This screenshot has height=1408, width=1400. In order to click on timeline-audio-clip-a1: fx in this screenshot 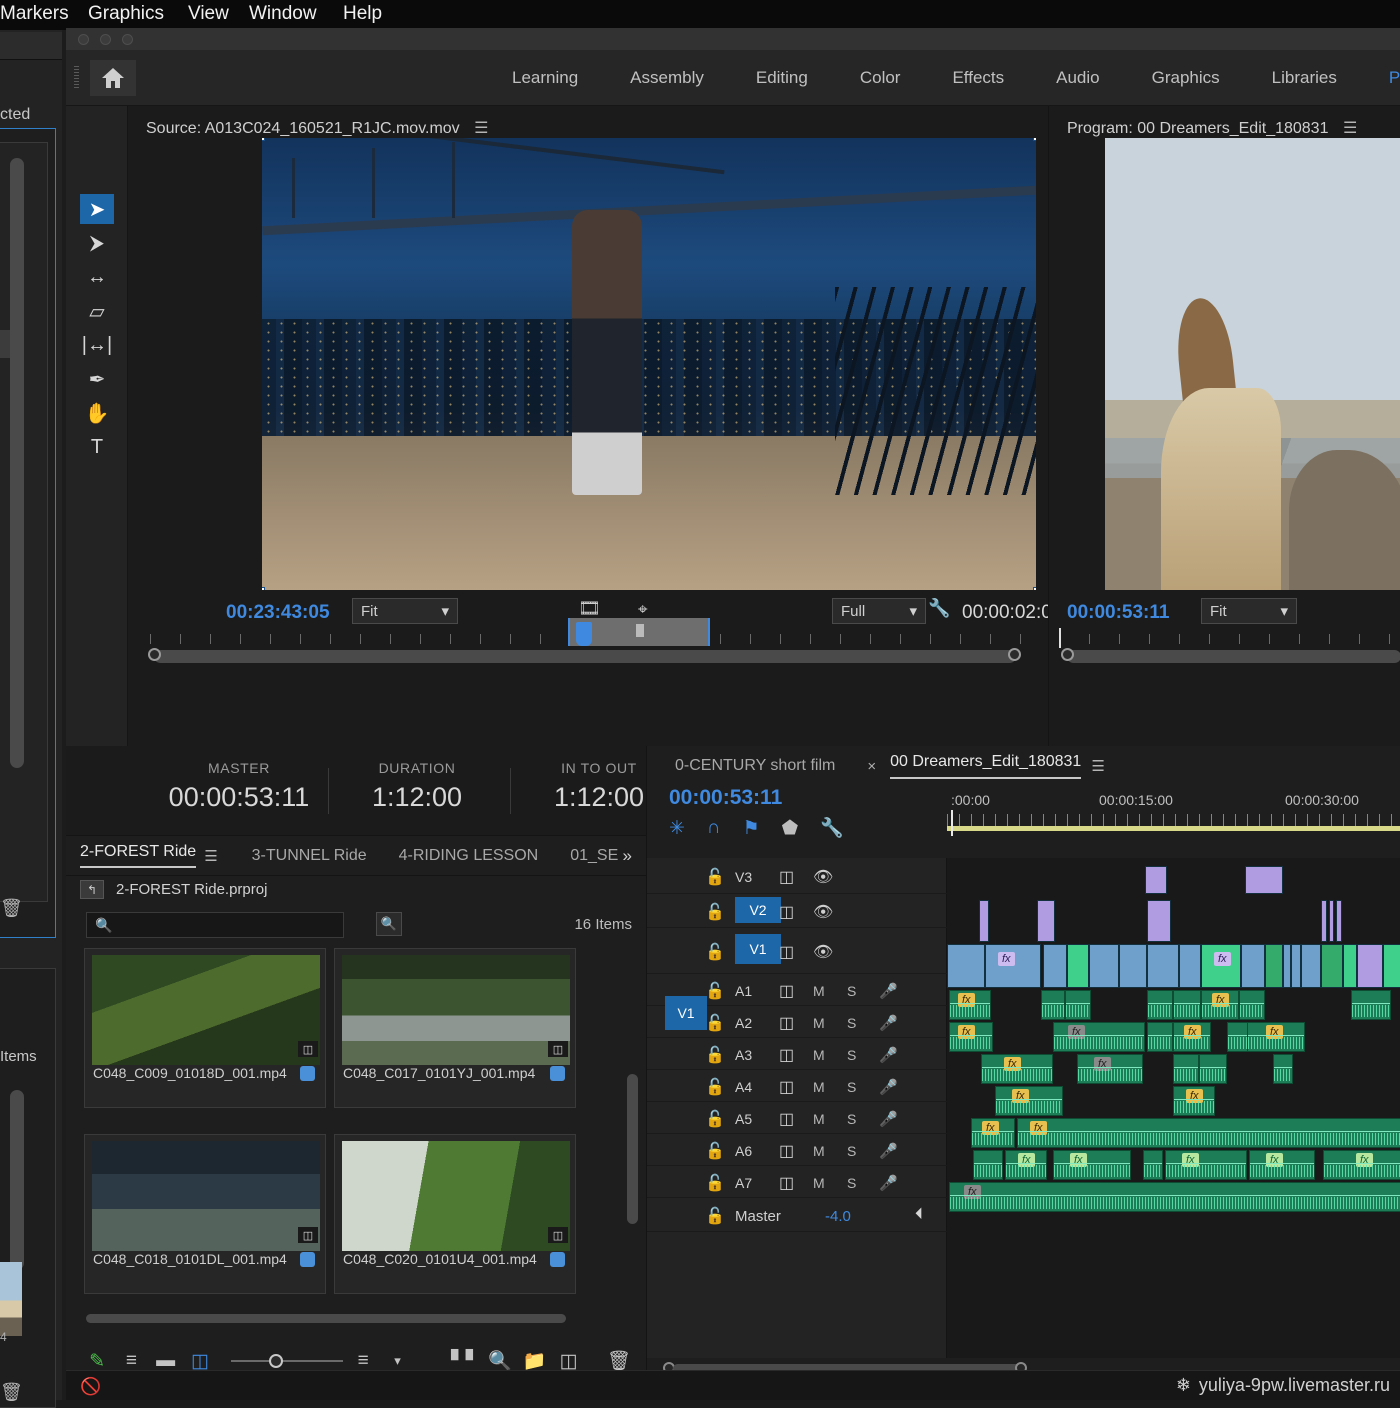, I will do `click(970, 1005)`.